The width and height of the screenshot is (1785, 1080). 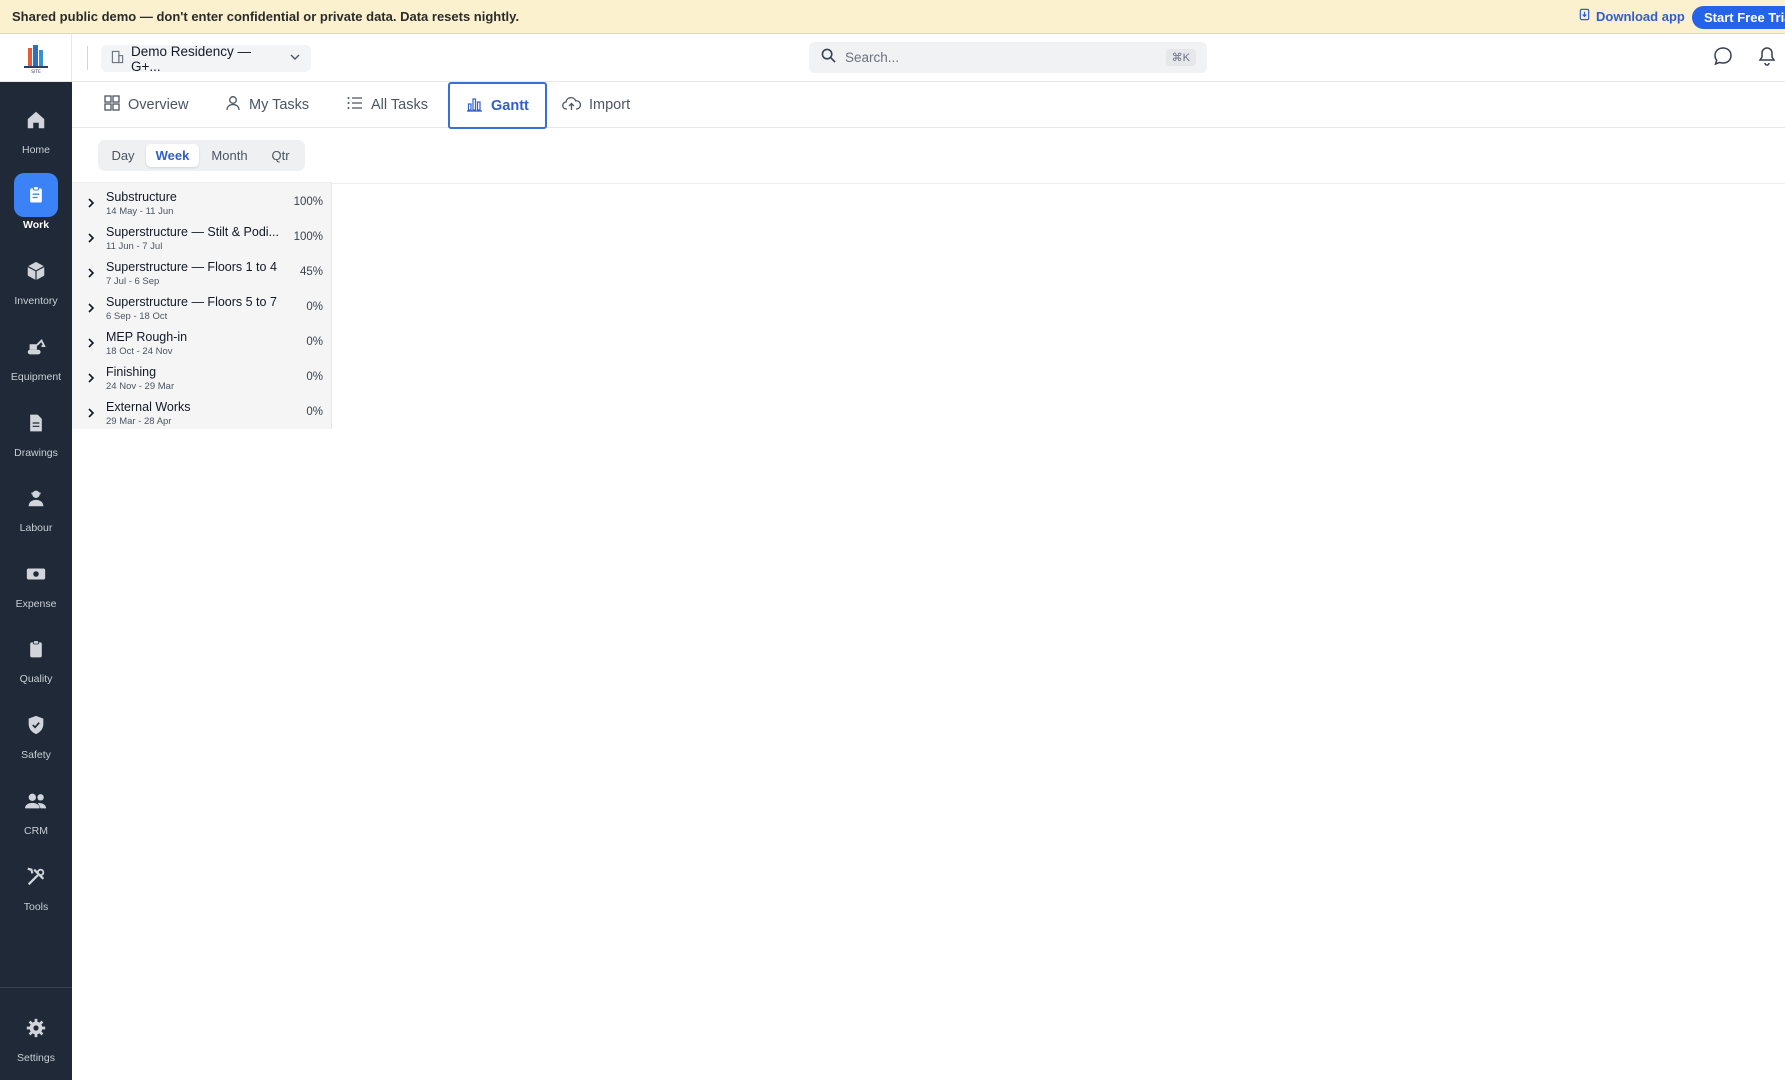 I want to click on phase-dates: 18 Oct - 24 Nov, so click(x=139, y=351).